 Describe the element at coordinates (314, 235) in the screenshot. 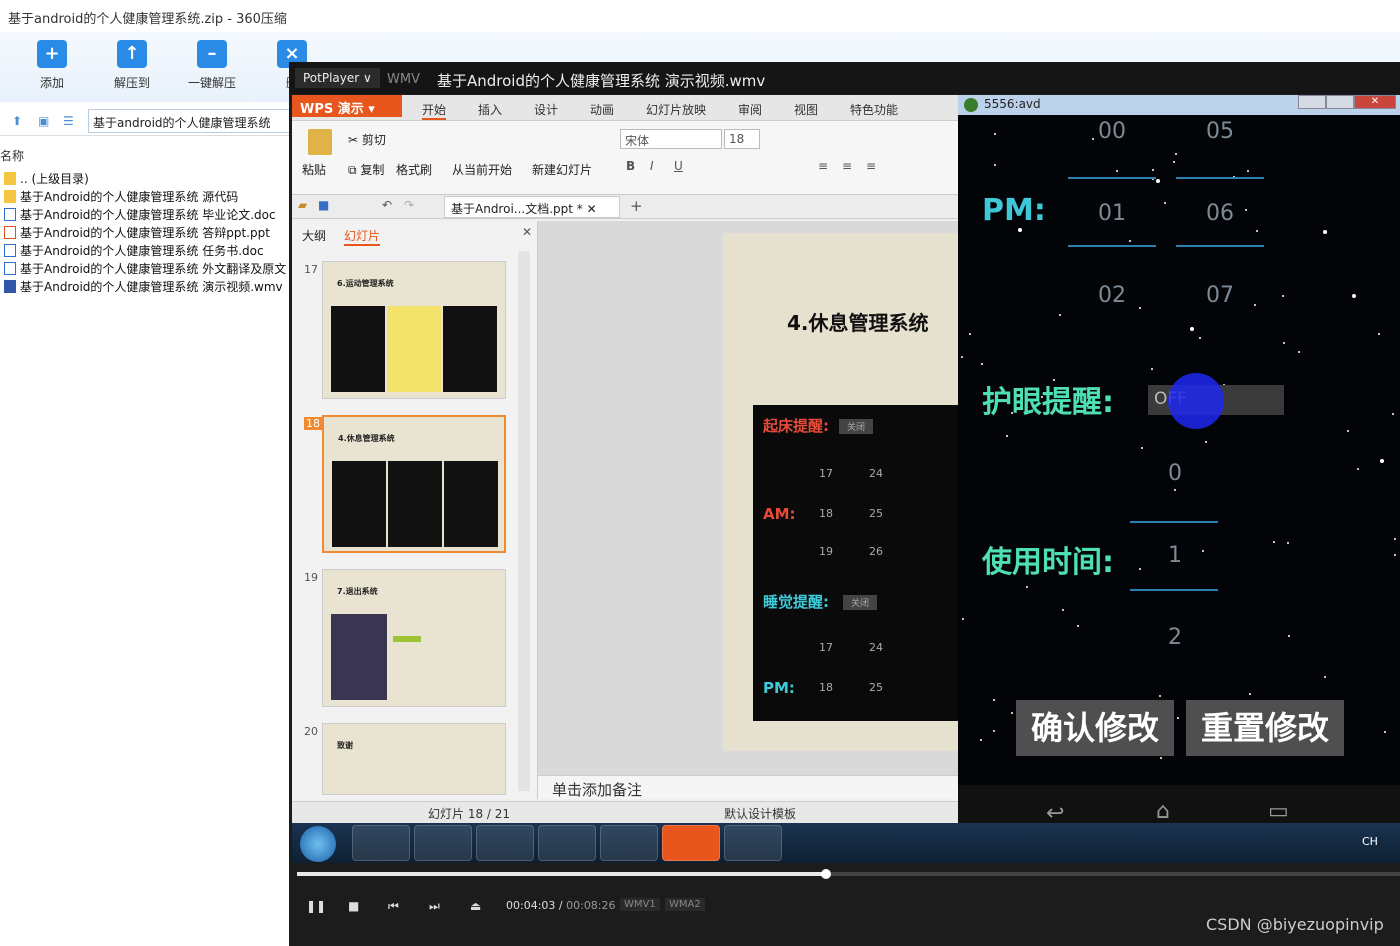

I see `tab-outline: 大纲` at that location.